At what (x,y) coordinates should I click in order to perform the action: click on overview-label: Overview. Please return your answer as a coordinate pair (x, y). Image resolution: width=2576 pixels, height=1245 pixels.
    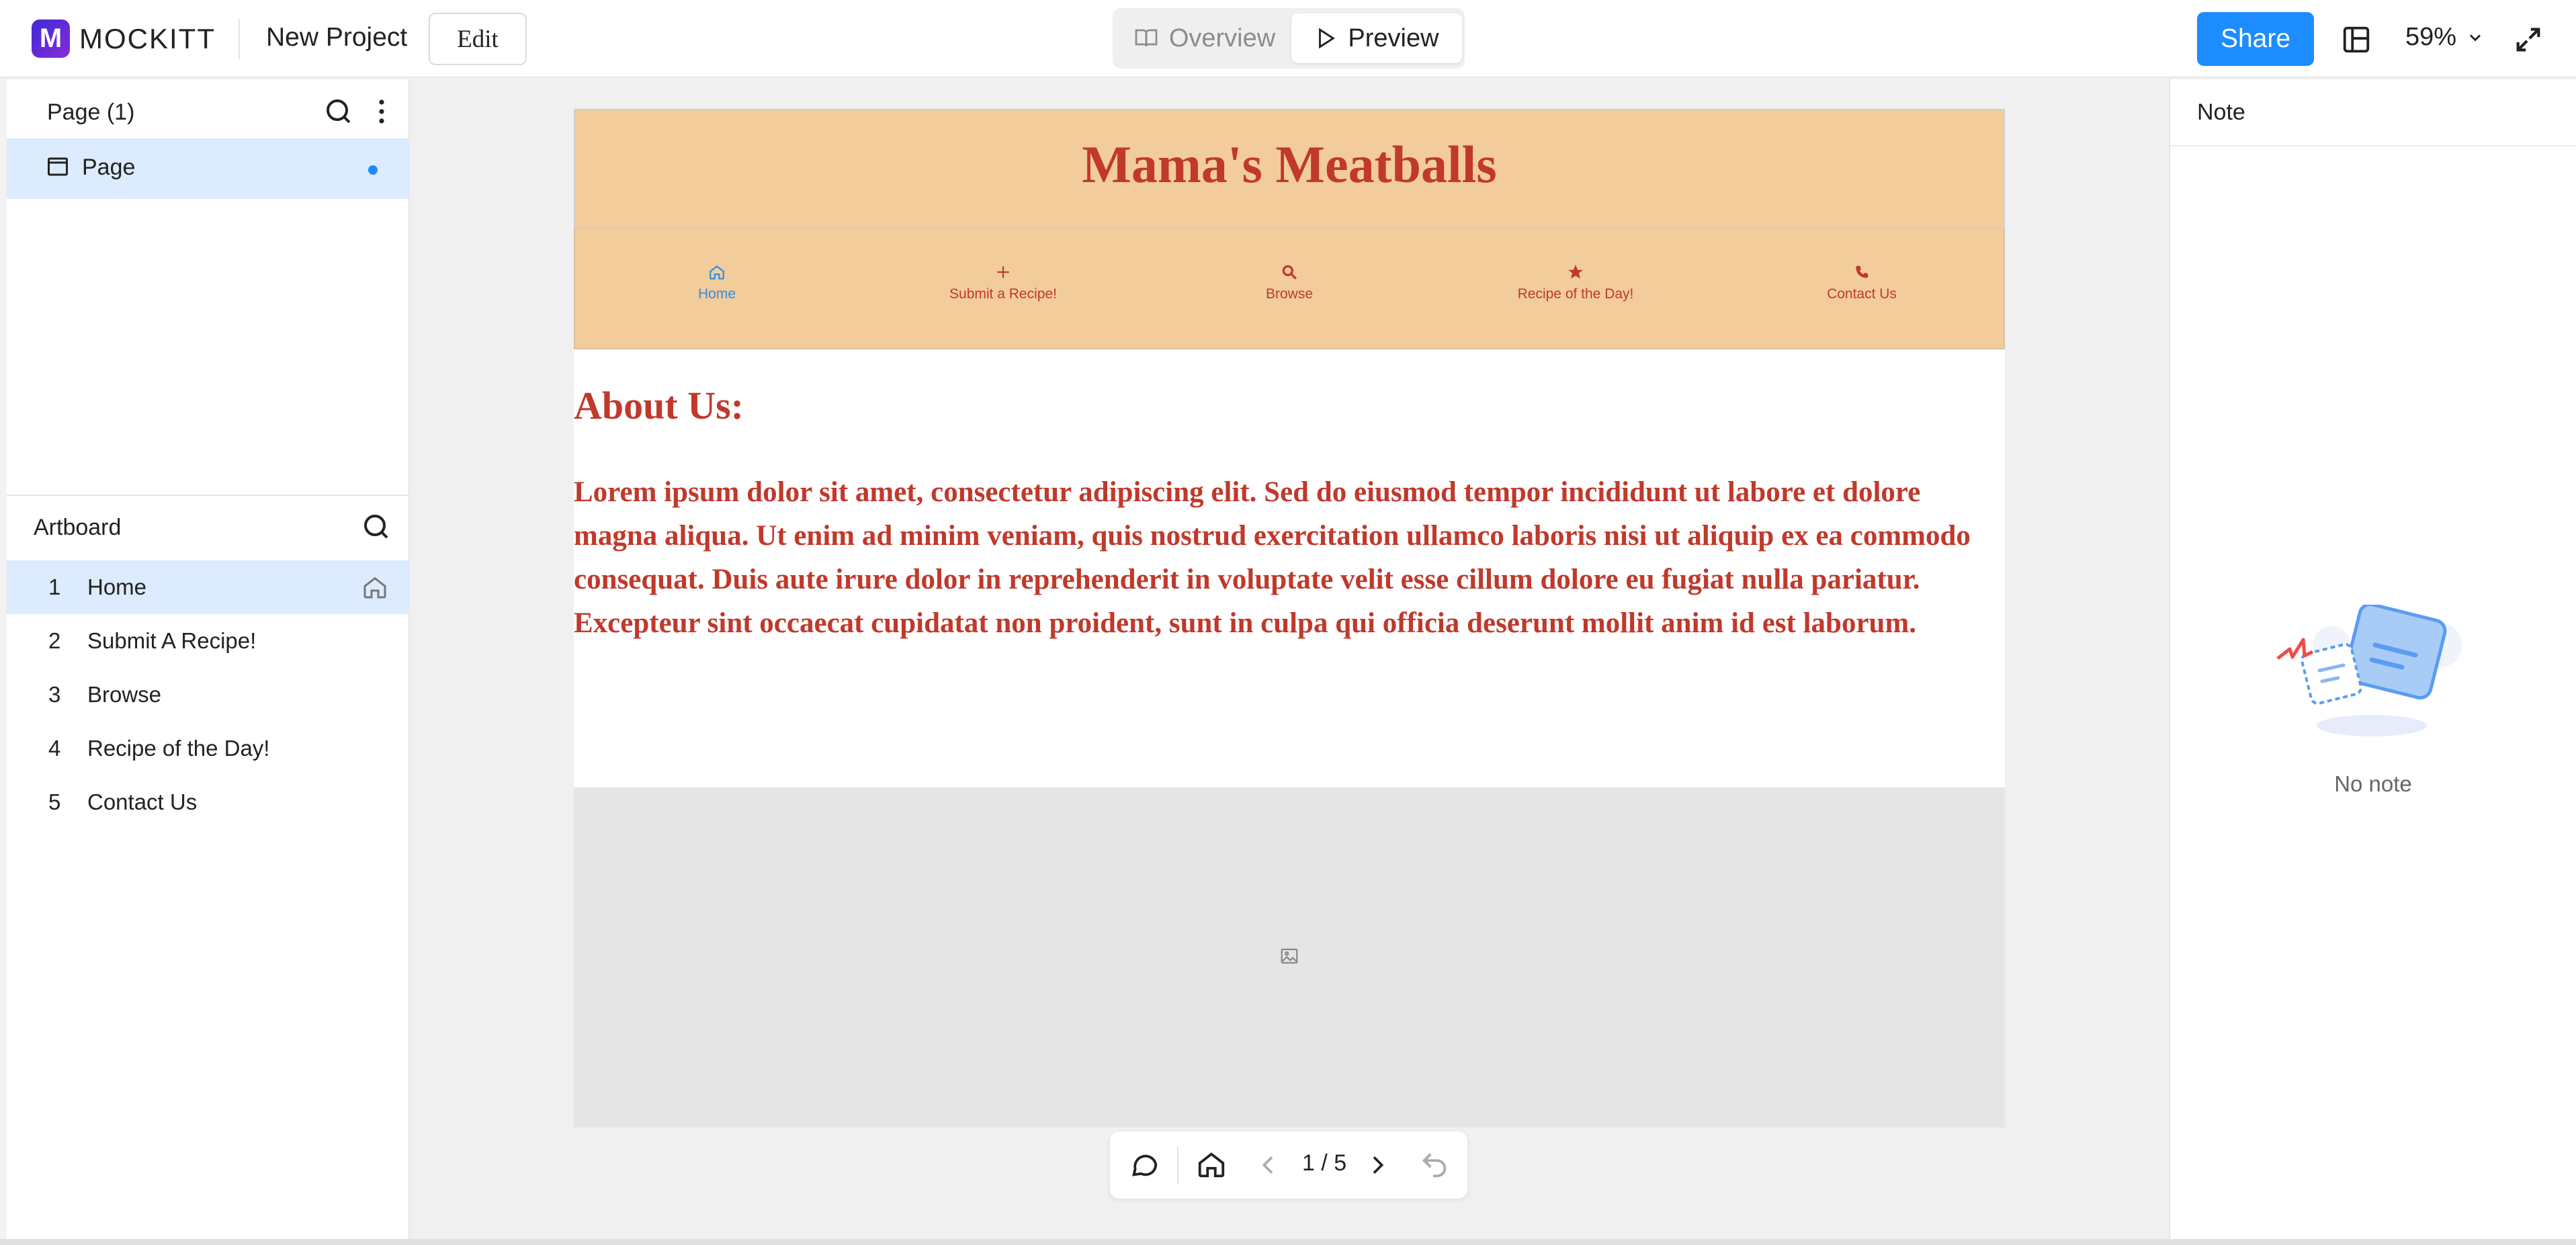
    Looking at the image, I should click on (1222, 38).